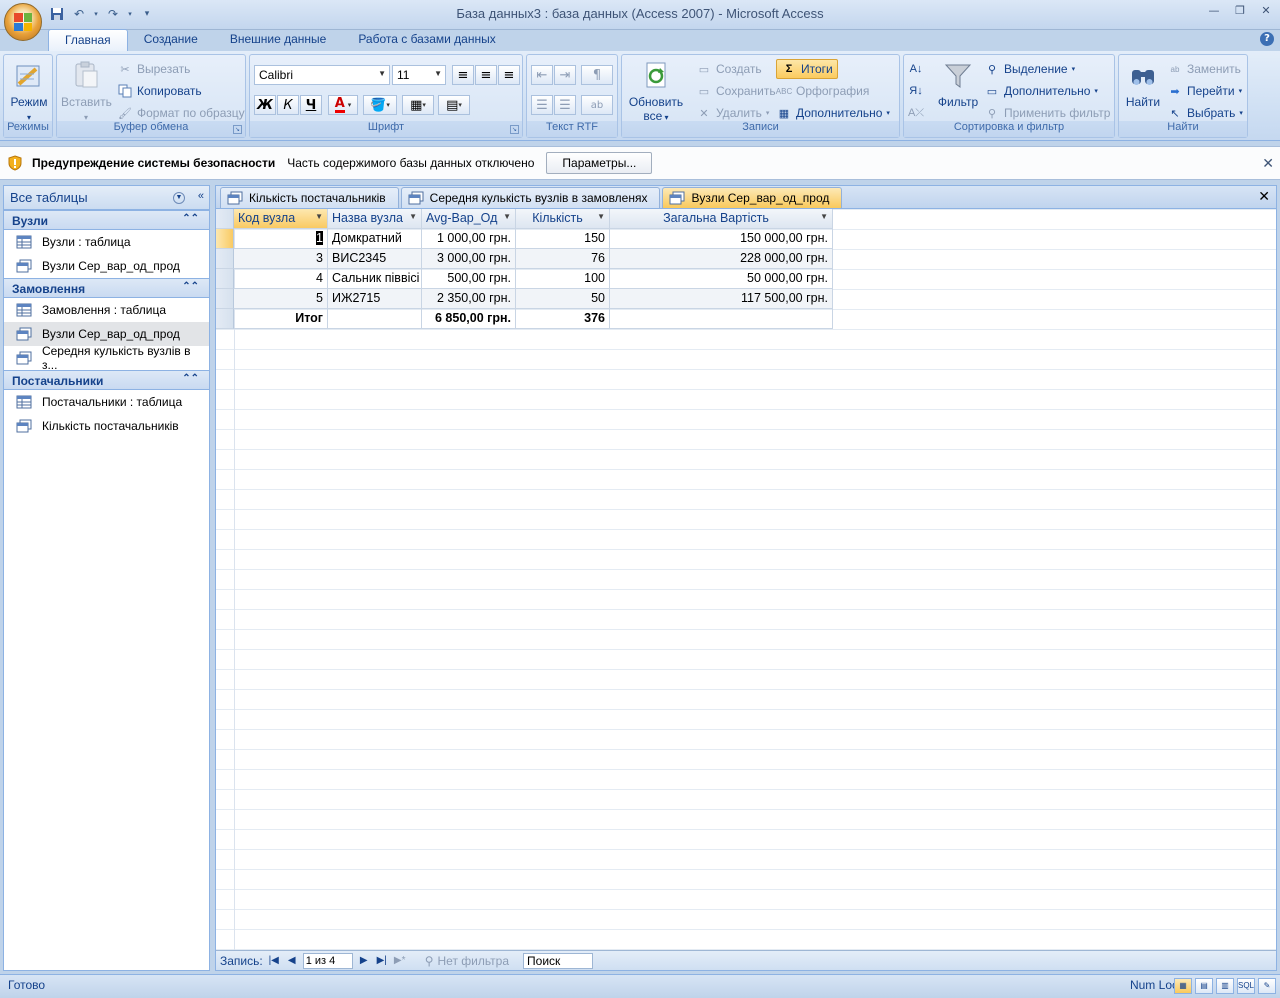 The height and width of the screenshot is (998, 1280). What do you see at coordinates (106, 310) in the screenshot?
I see `nav-item-table: Замовлення : таблица` at bounding box center [106, 310].